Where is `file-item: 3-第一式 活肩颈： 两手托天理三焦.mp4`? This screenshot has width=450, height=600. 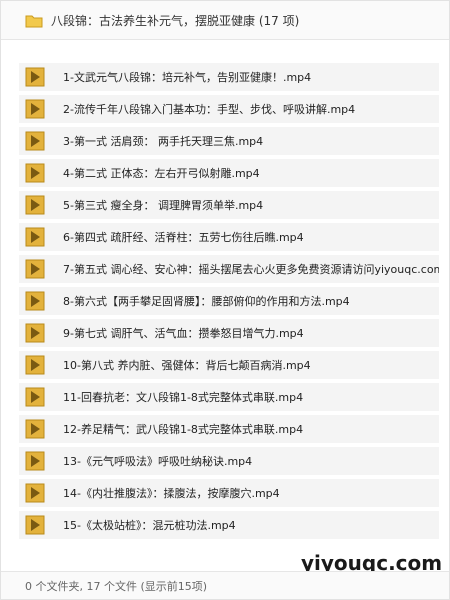 file-item: 3-第一式 活肩颈： 两手托天理三焦.mp4 is located at coordinates (229, 141).